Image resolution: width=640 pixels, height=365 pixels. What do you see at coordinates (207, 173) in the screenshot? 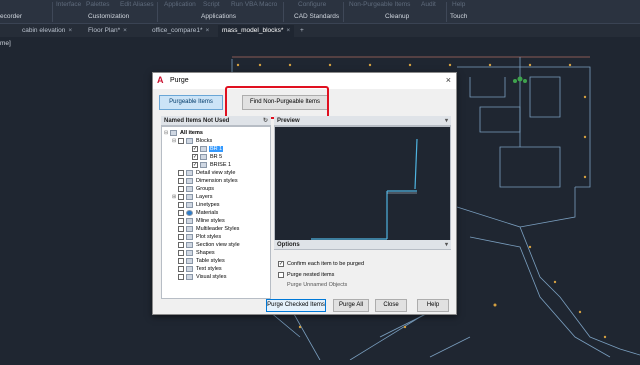
I see `tree-node-detail-view-style: Detail view style` at bounding box center [207, 173].